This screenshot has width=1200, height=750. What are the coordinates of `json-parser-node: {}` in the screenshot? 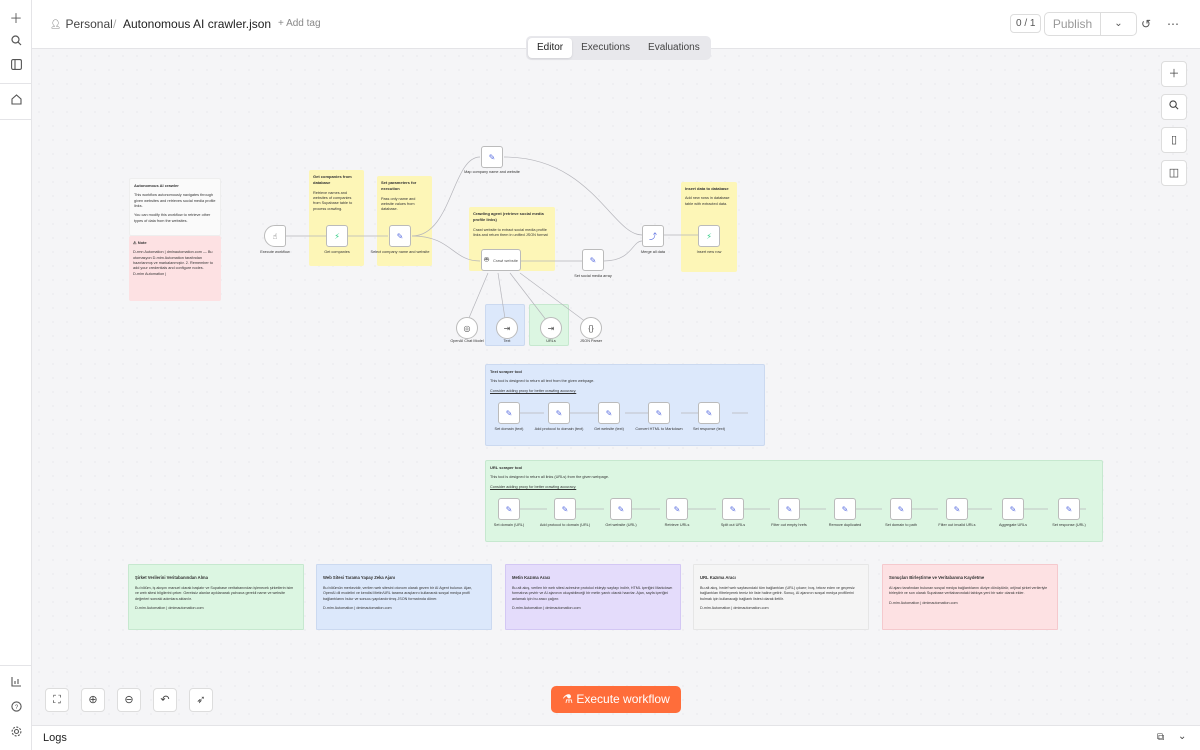 It's located at (591, 328).